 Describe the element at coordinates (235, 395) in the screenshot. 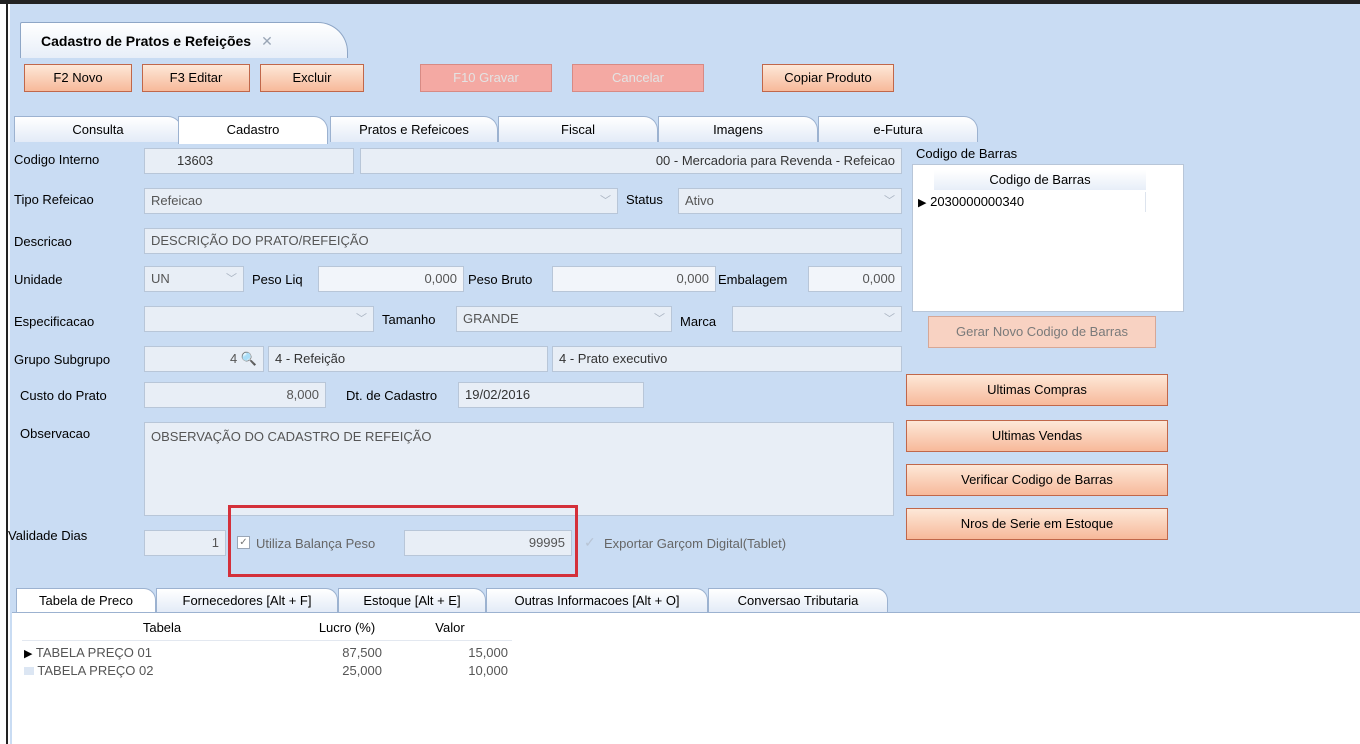

I see `custo-field: 8,000` at that location.